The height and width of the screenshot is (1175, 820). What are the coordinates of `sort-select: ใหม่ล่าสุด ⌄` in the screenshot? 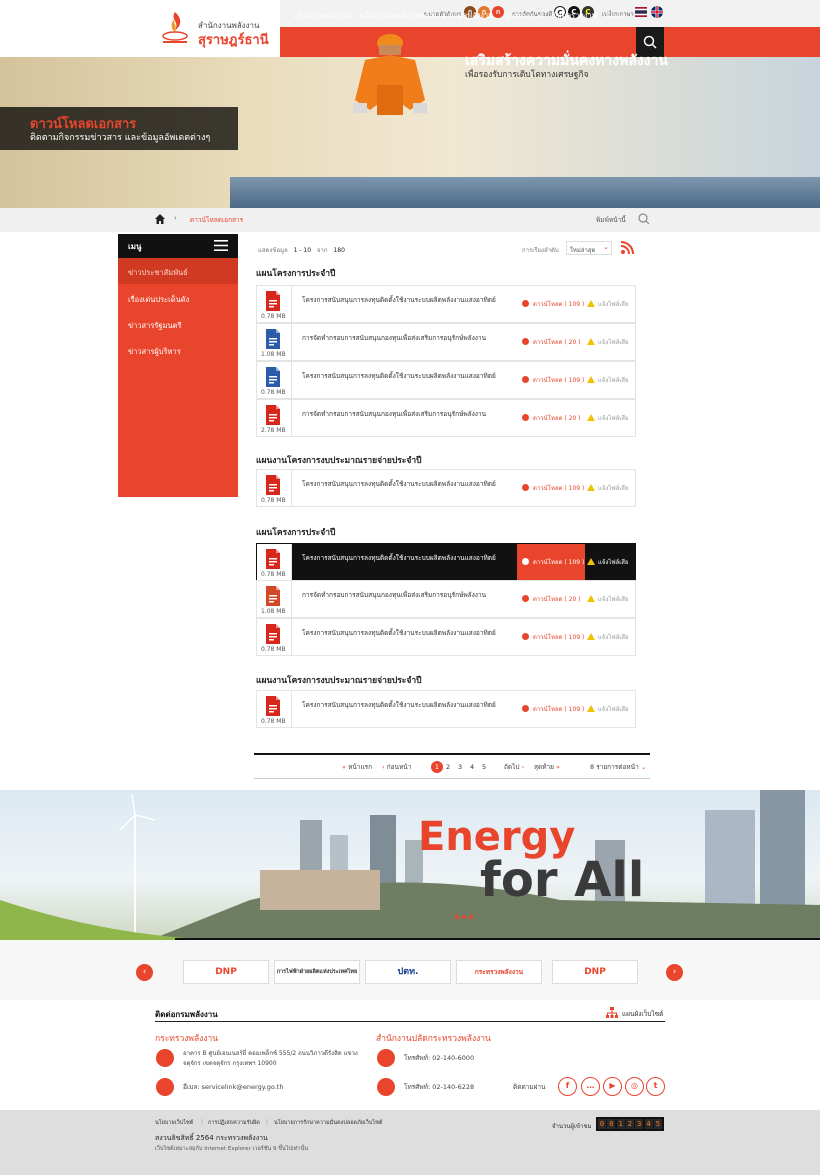 It's located at (589, 248).